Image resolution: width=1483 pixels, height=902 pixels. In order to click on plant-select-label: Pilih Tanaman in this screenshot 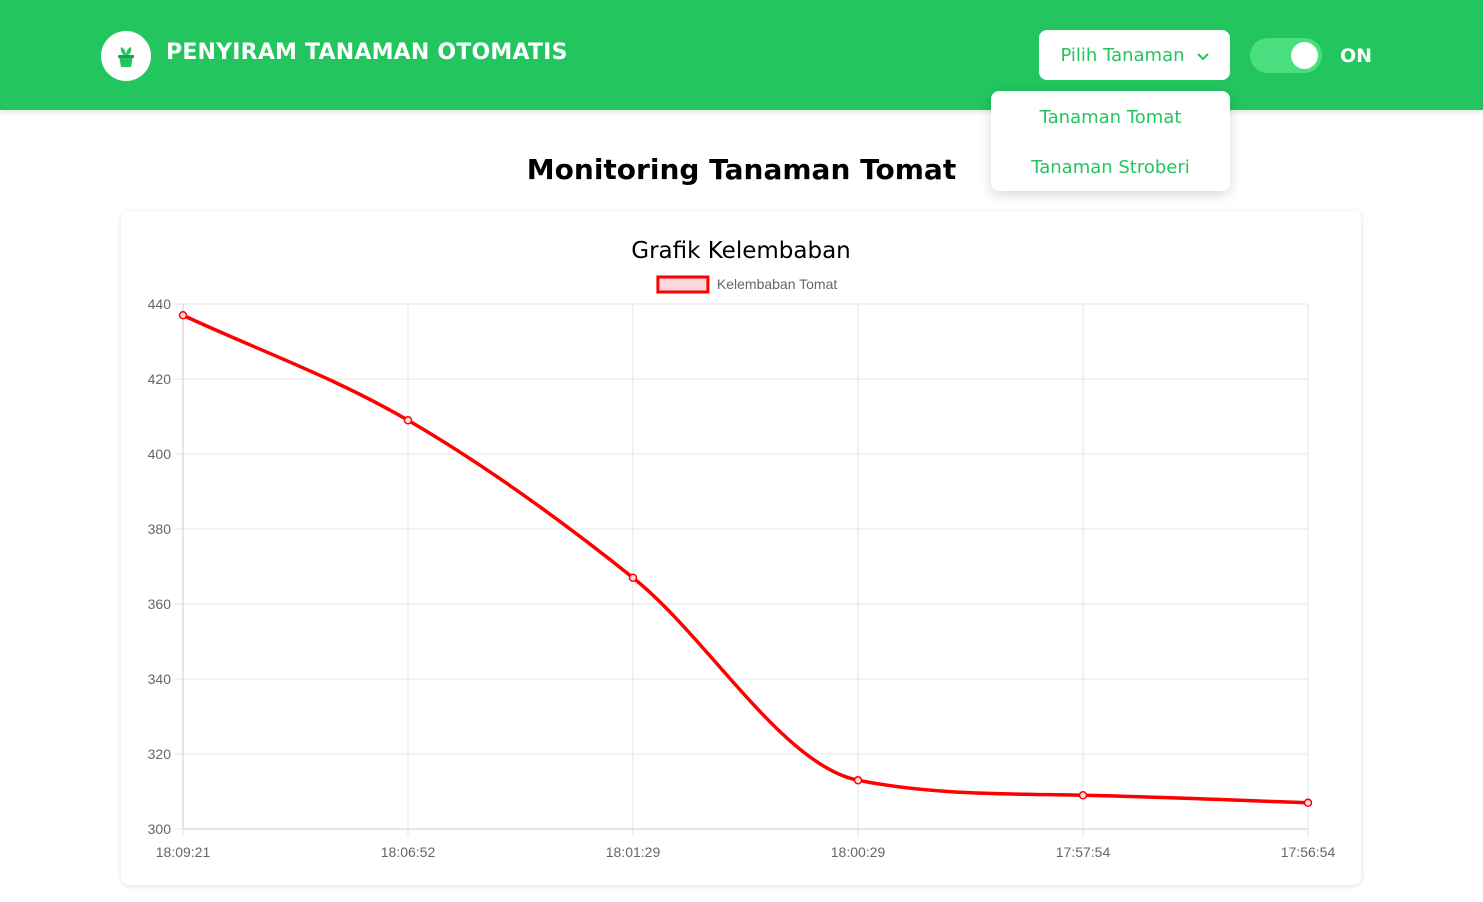, I will do `click(1122, 55)`.